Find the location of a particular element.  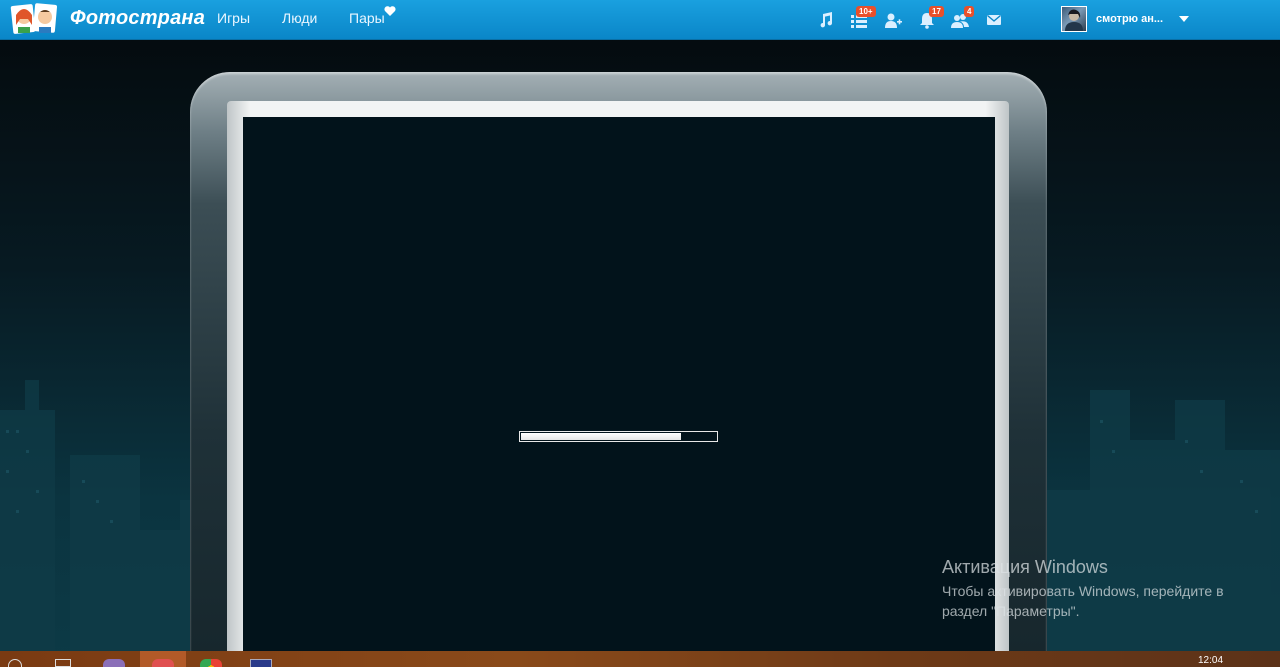

photoshop-app-icon is located at coordinates (261, 663).